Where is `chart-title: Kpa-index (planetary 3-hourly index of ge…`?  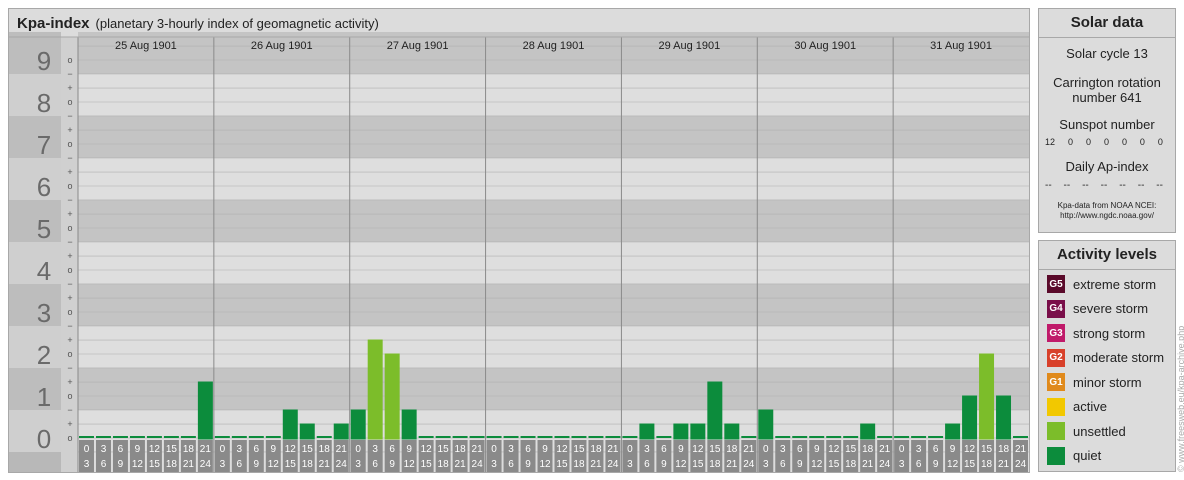 chart-title: Kpa-index (planetary 3-hourly index of ge… is located at coordinates (198, 23).